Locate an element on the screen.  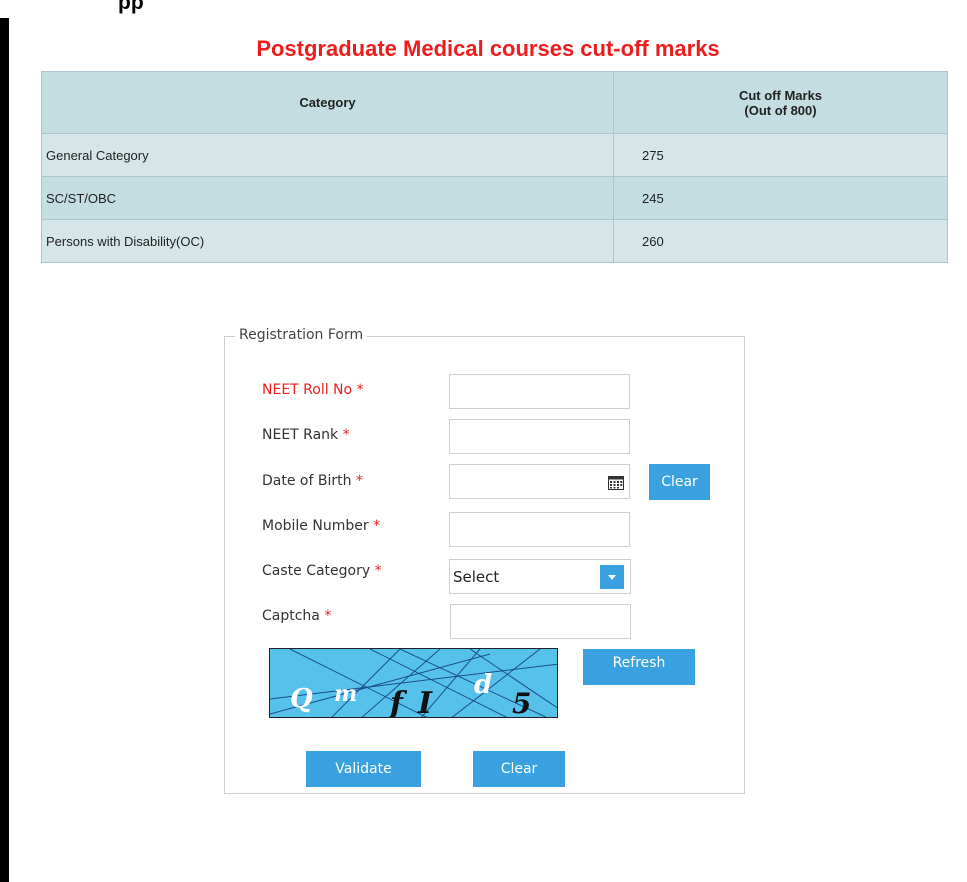
rank-label-text: NEET Rank is located at coordinates (300, 435).